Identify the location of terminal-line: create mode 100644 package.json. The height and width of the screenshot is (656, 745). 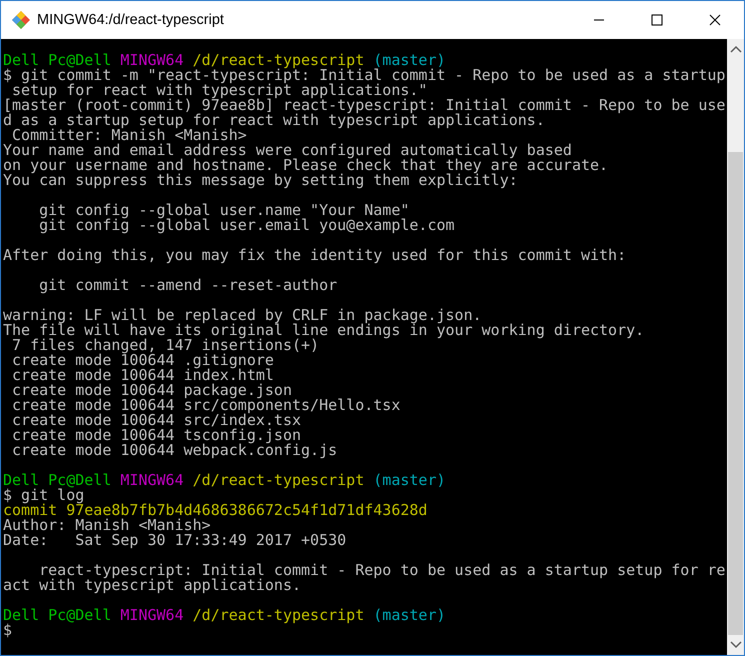
(151, 390).